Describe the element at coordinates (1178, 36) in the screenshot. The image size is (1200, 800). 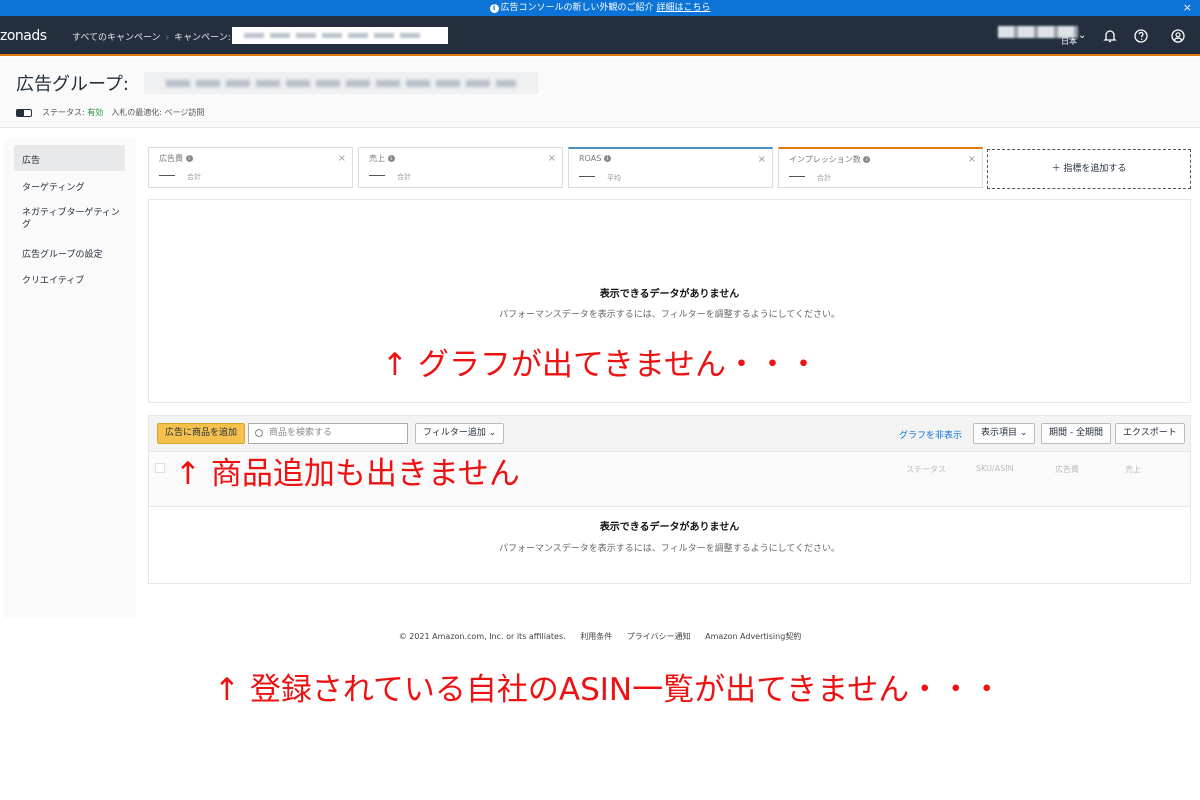
I see `user-account-icon` at that location.